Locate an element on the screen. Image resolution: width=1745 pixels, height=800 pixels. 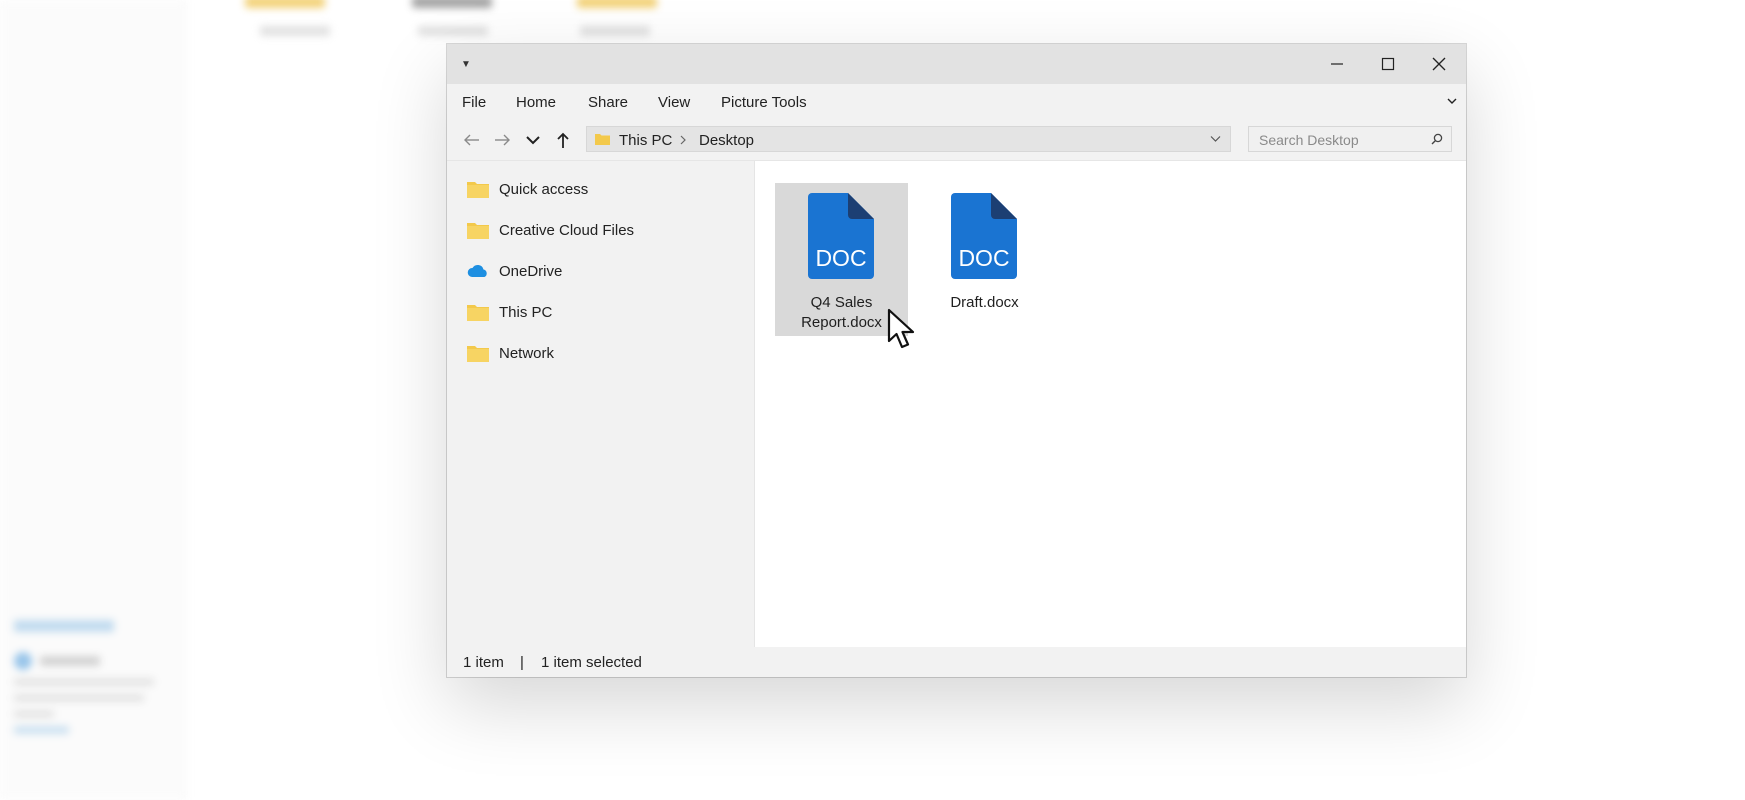
address-bar: This PC Desktop is located at coordinates (908, 139).